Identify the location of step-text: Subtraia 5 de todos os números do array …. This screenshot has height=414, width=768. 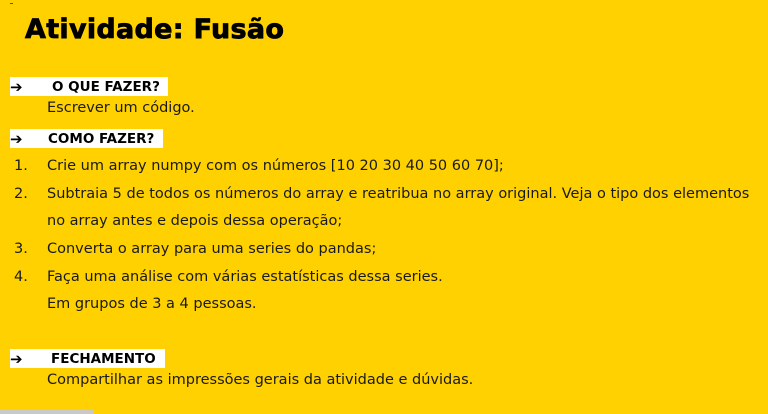
(398, 194).